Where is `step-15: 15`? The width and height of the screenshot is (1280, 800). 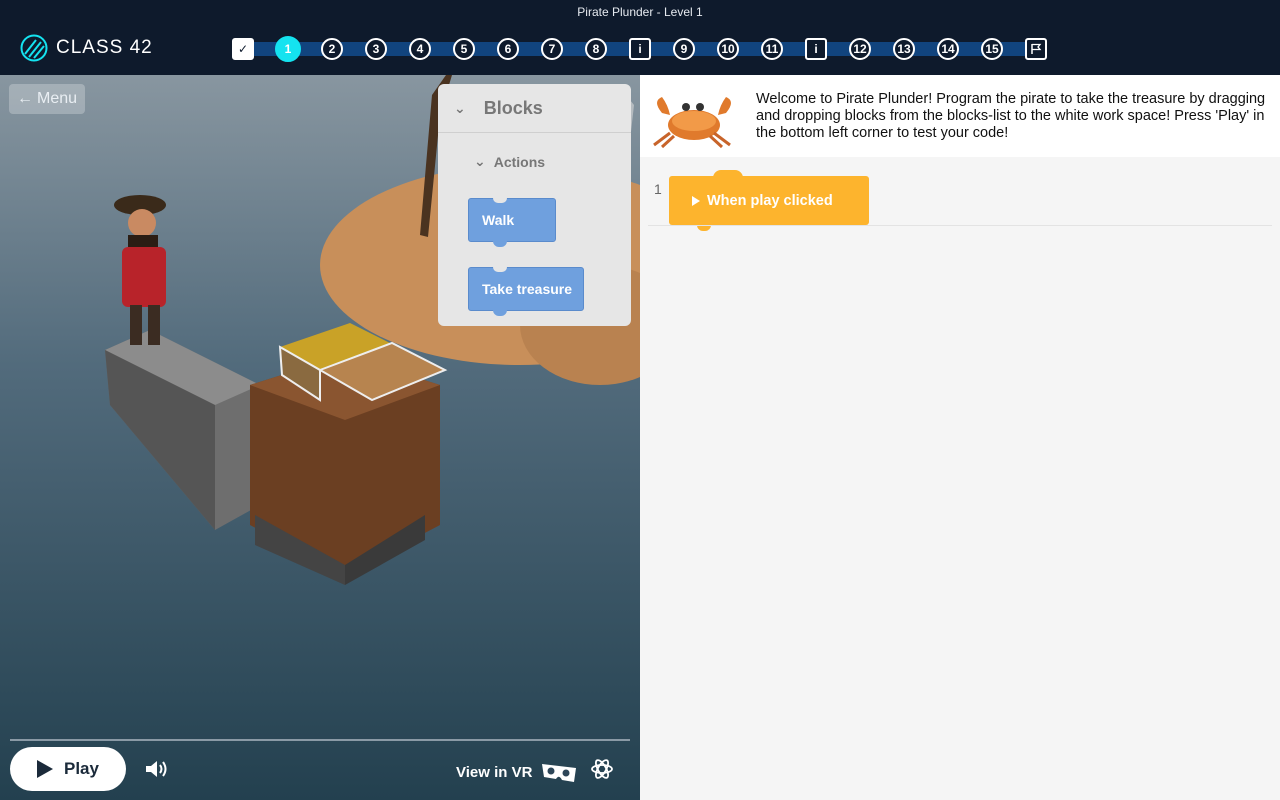 step-15: 15 is located at coordinates (992, 49).